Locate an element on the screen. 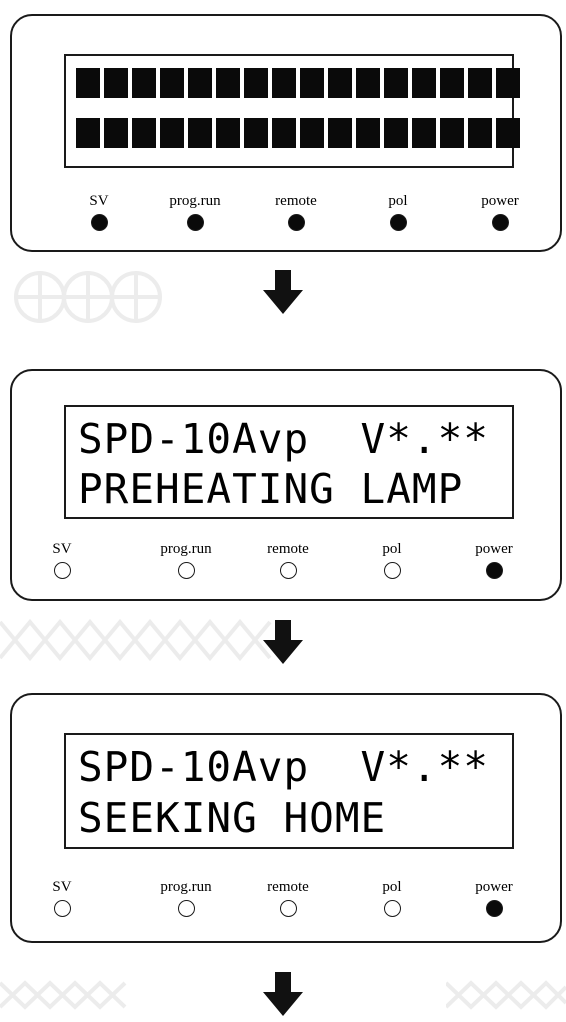 The width and height of the screenshot is (566, 1022). lcd-line-2: PREHEATING LAMP is located at coordinates (271, 489).